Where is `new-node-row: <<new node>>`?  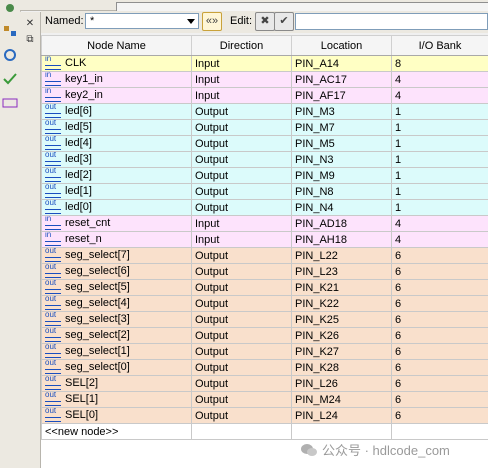
new-node-row: <<new node>> is located at coordinates (264, 431).